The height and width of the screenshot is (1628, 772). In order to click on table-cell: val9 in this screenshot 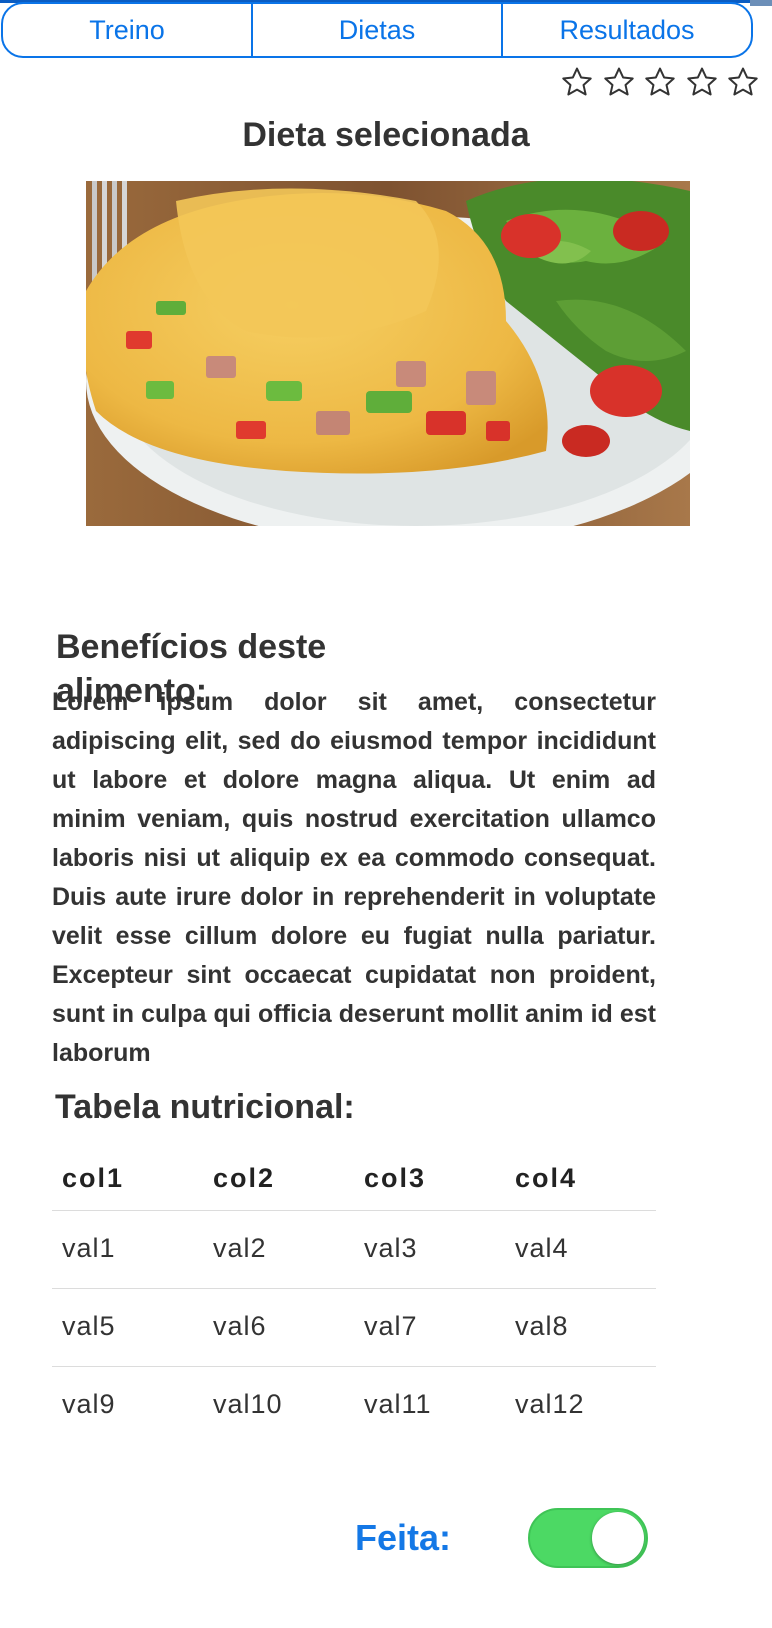, I will do `click(89, 1404)`.